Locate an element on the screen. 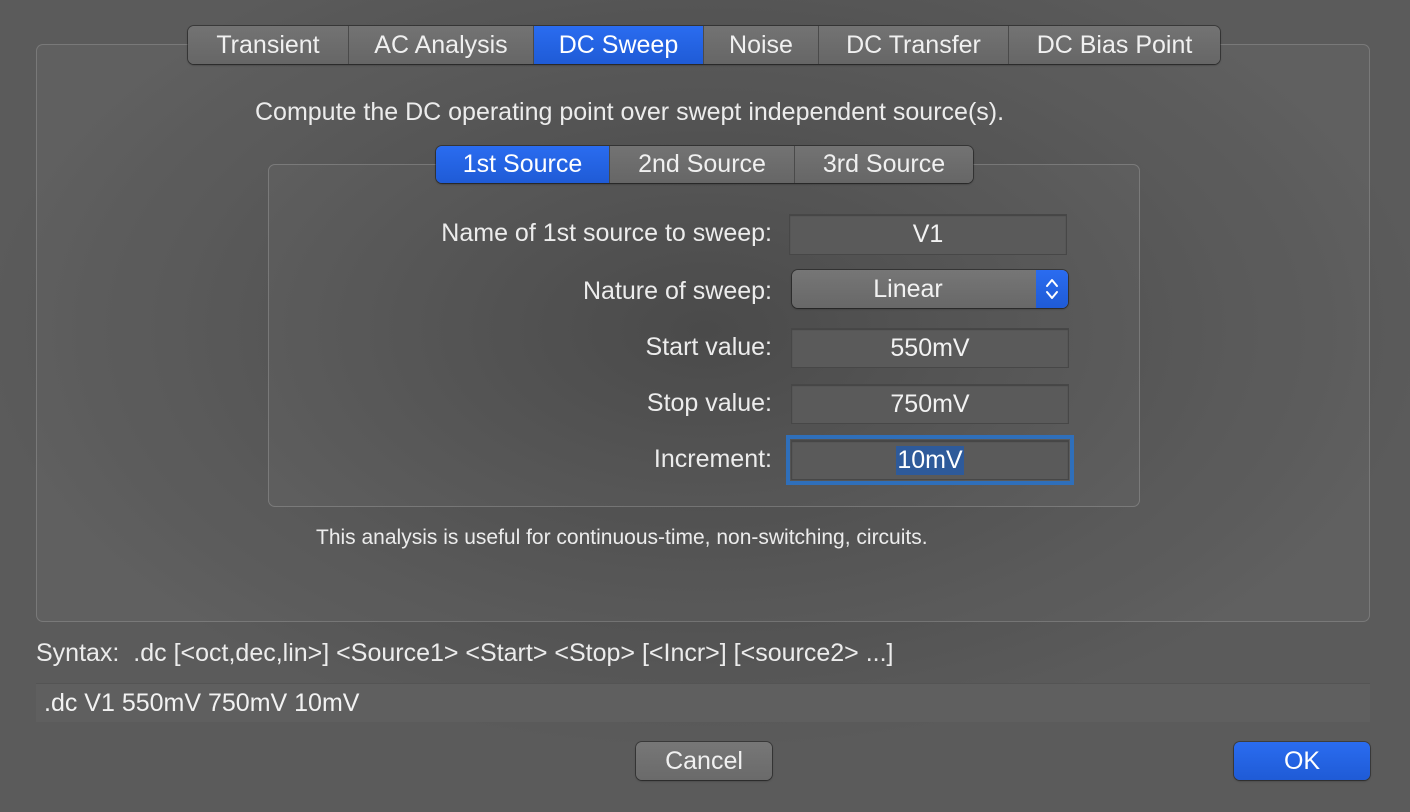 The width and height of the screenshot is (1410, 812). source-name-field: V1 is located at coordinates (928, 234).